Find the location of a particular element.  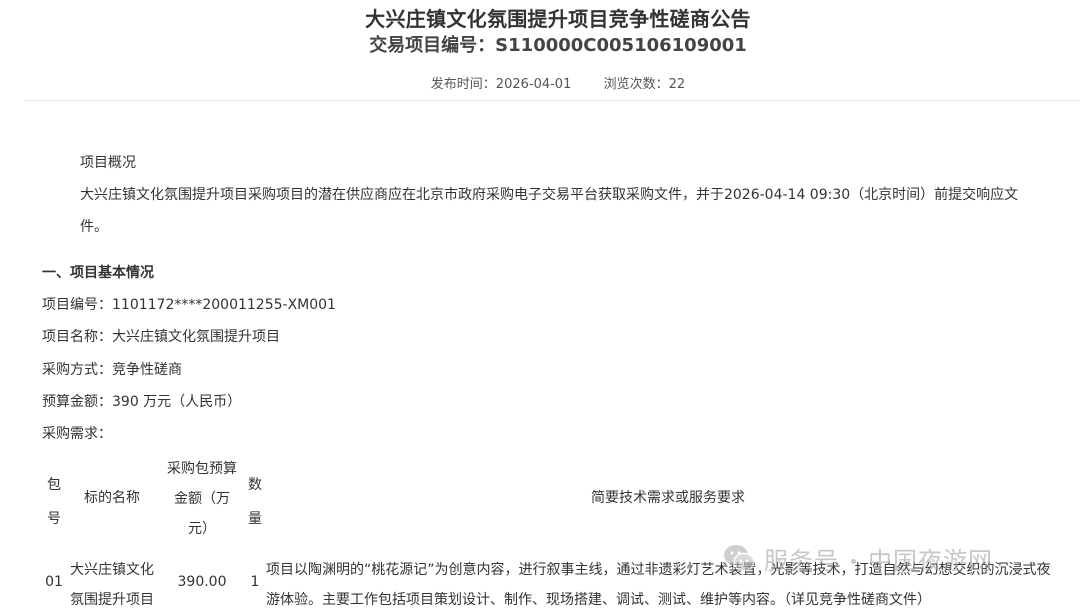

cell-quantity: 1 is located at coordinates (255, 582).